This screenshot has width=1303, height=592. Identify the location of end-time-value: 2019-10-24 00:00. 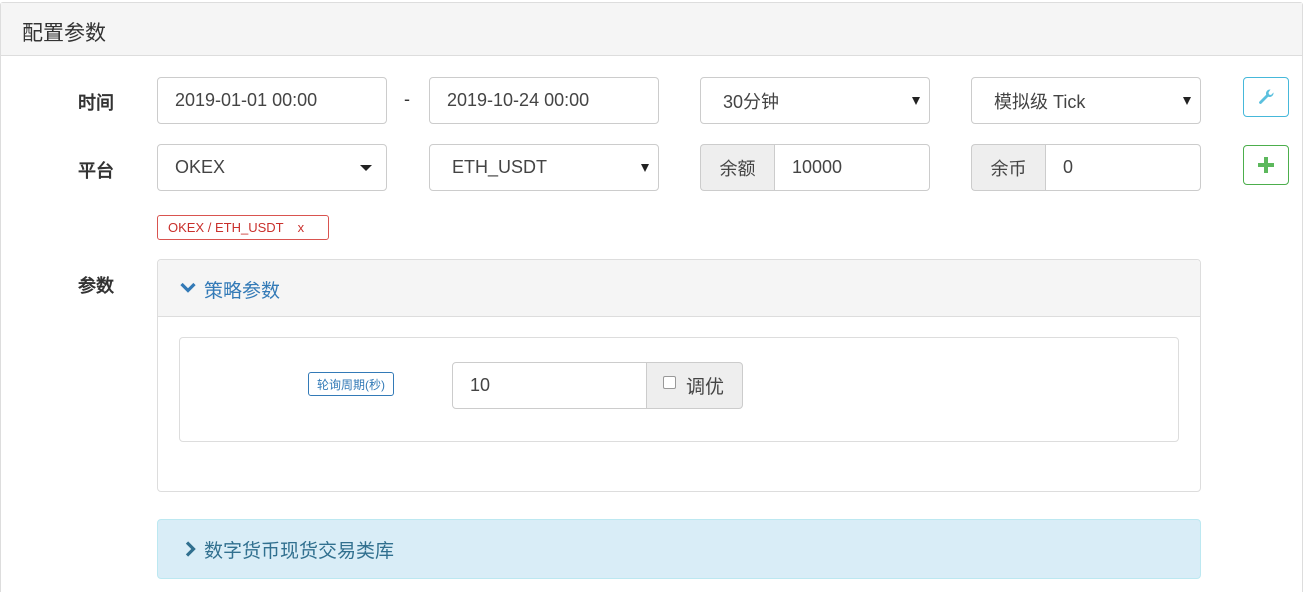
(518, 100).